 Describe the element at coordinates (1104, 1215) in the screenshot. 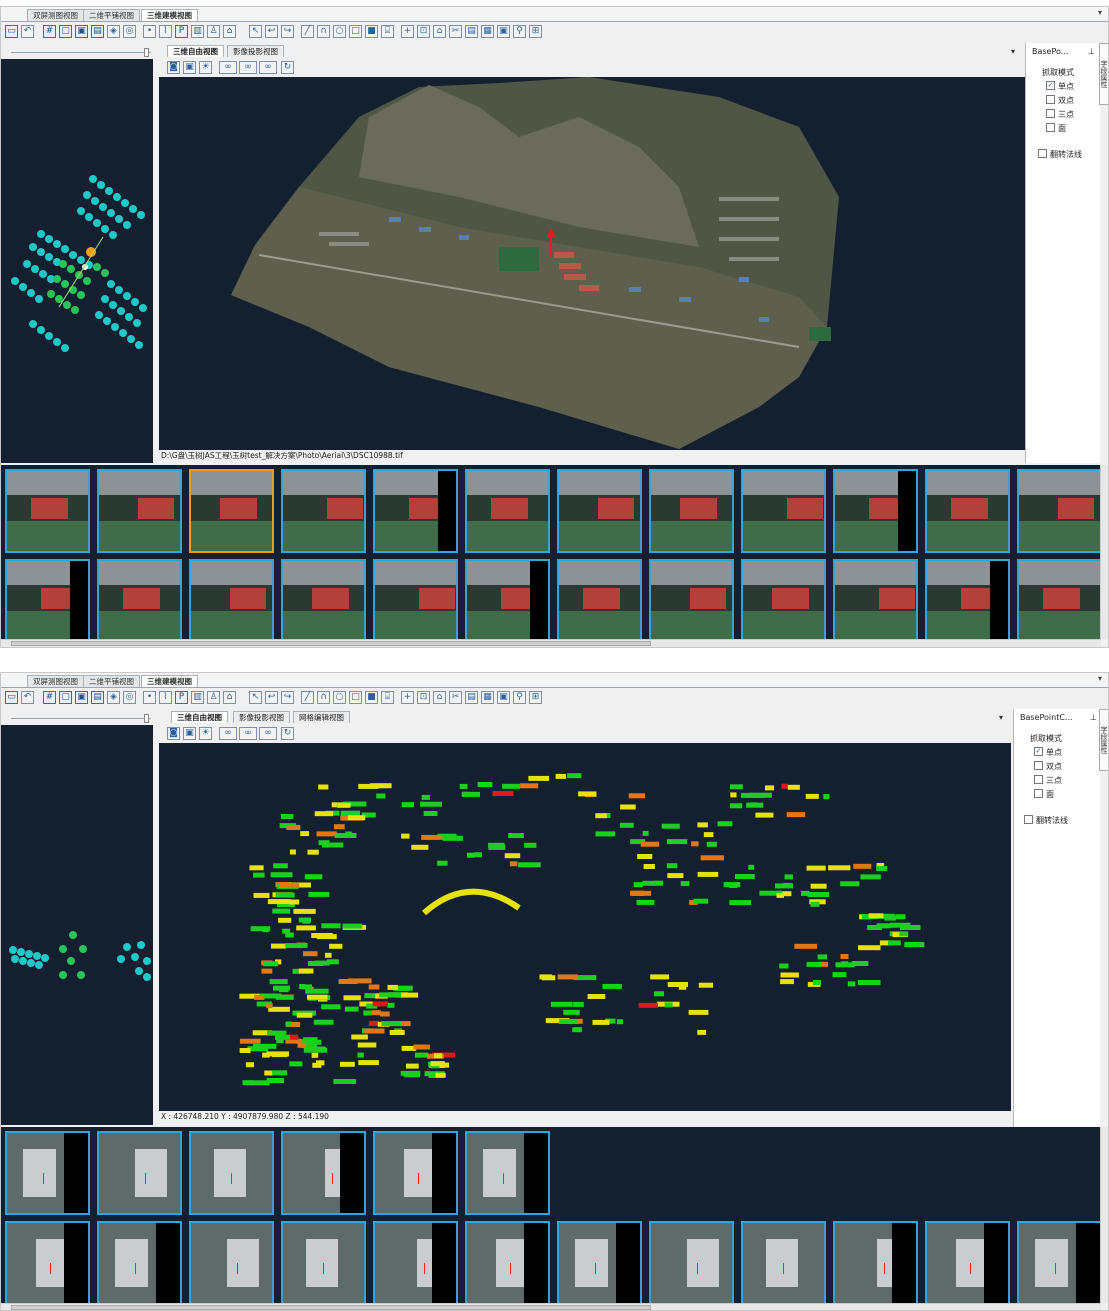

I see `thumbnail-vscrollbar` at that location.